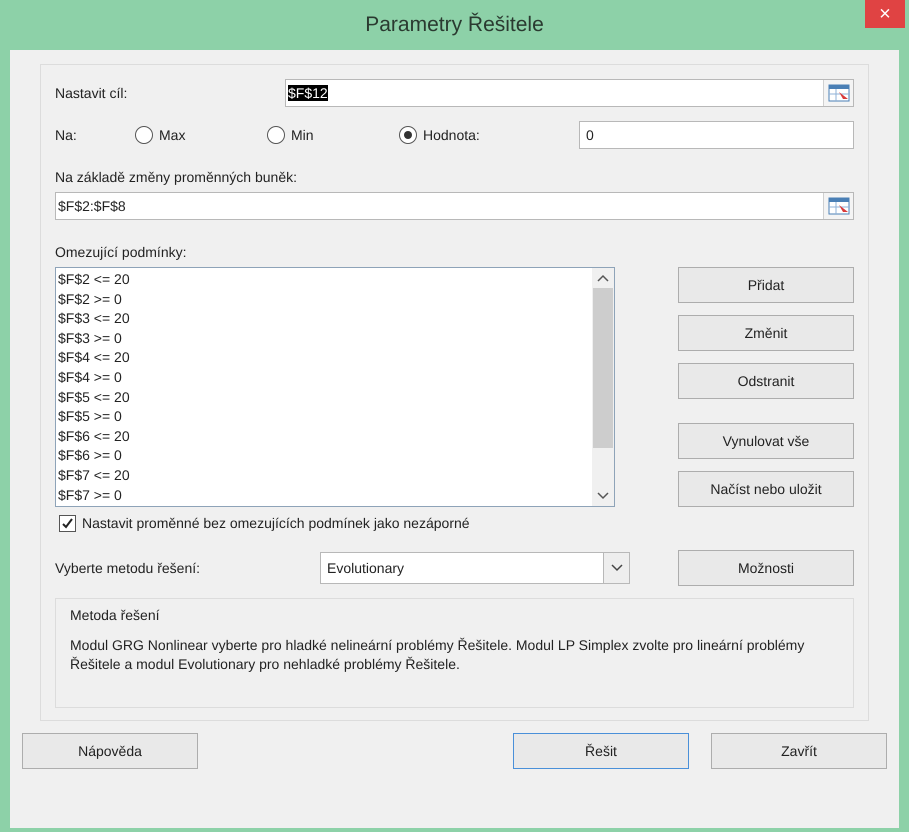 The image size is (909, 832). What do you see at coordinates (94, 280) in the screenshot?
I see `constraint-item: $F$2 <= 20` at bounding box center [94, 280].